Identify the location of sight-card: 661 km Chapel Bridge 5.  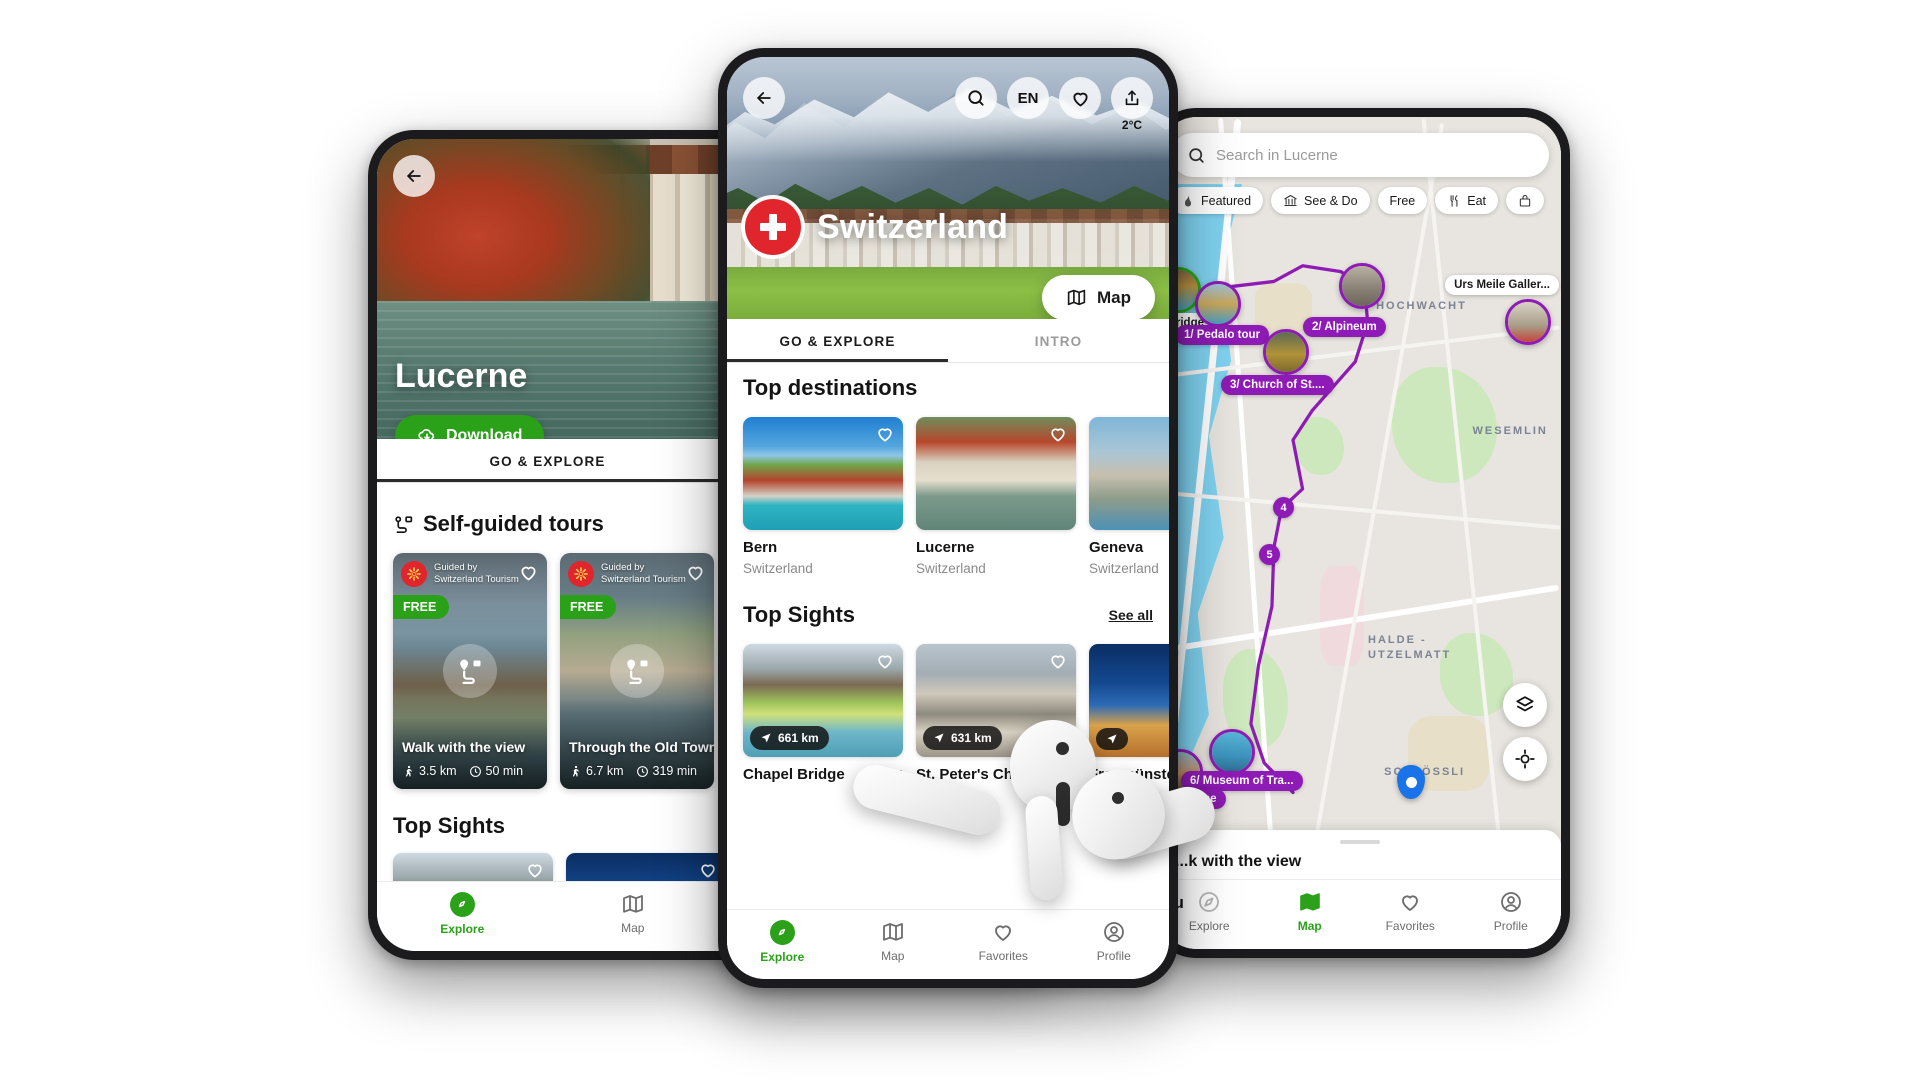
(823, 713).